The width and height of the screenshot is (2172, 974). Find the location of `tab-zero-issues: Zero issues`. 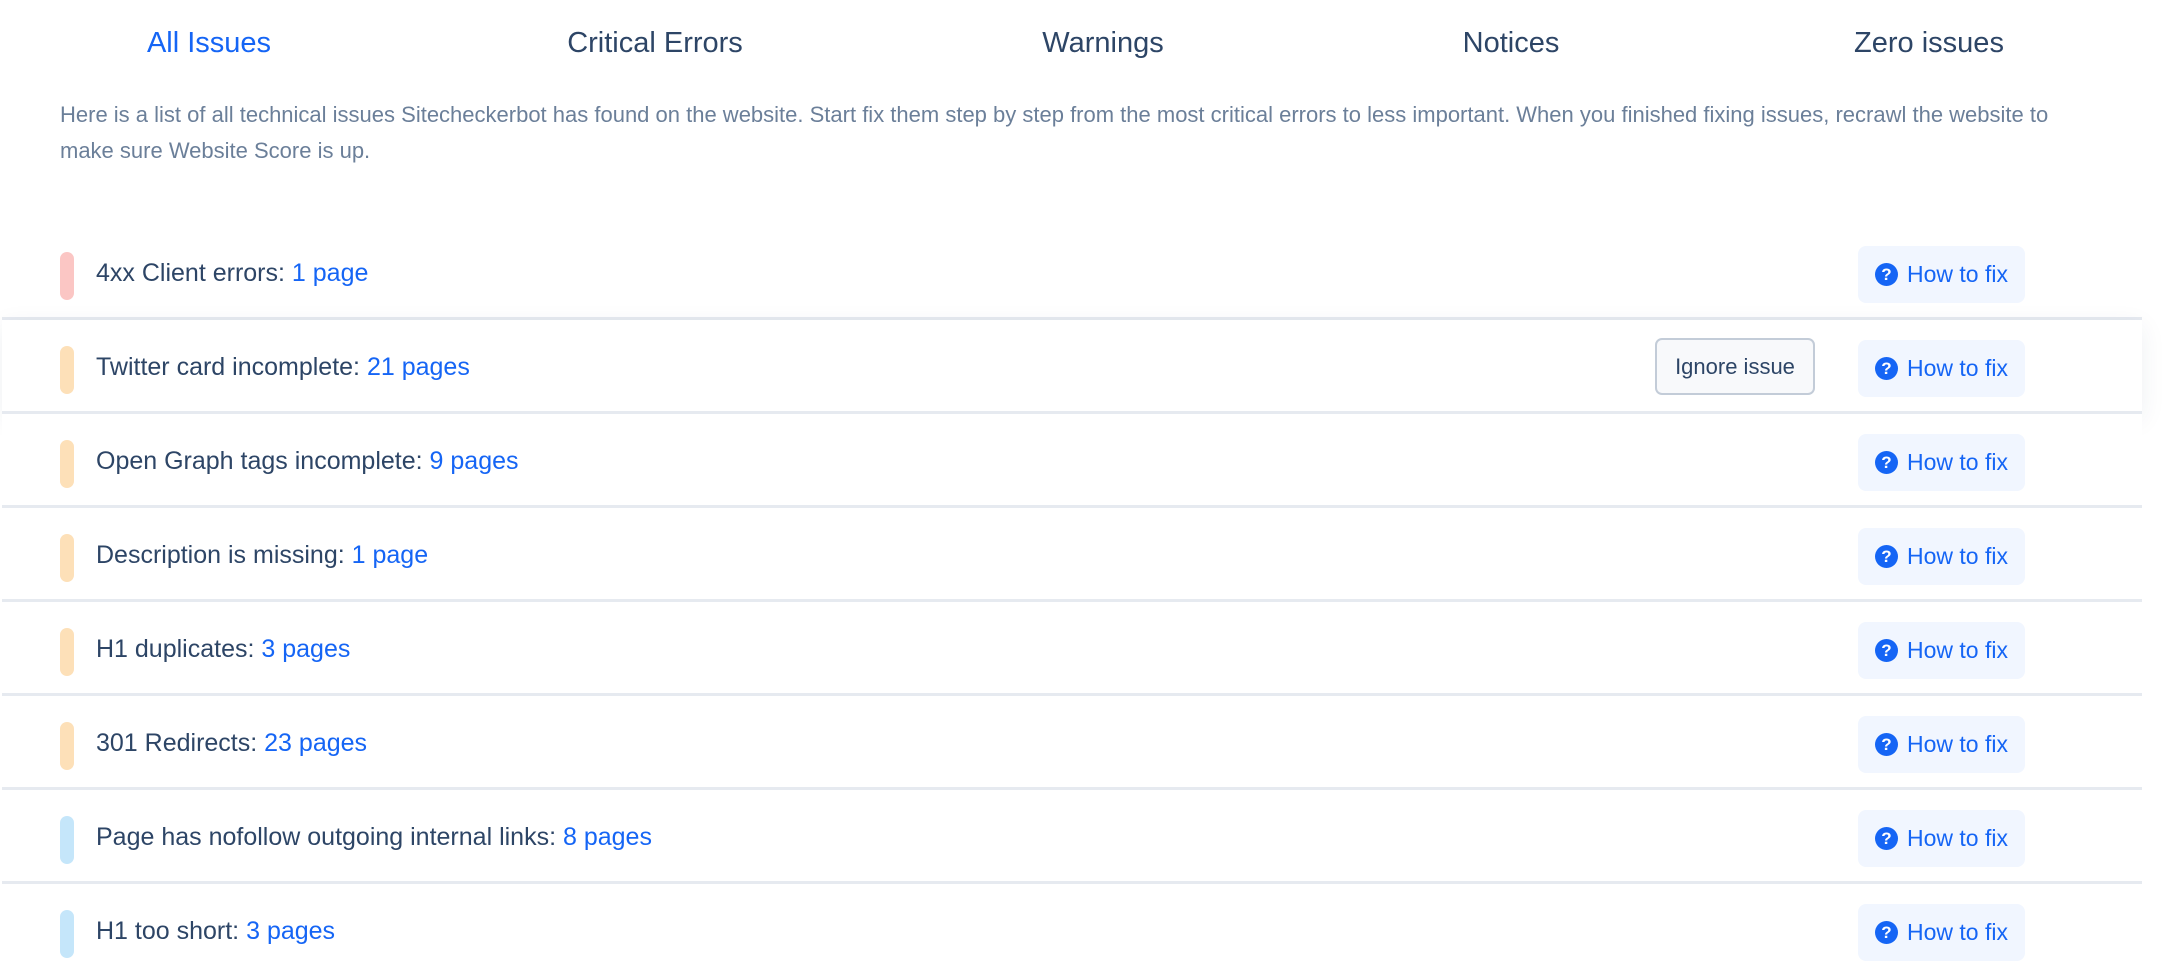

tab-zero-issues: Zero issues is located at coordinates (1929, 43).